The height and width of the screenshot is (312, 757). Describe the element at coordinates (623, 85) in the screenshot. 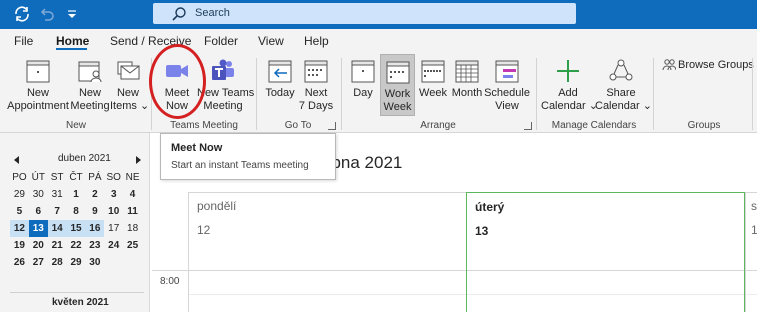

I see `share-calendar-button: Share Calendar ⌄` at that location.